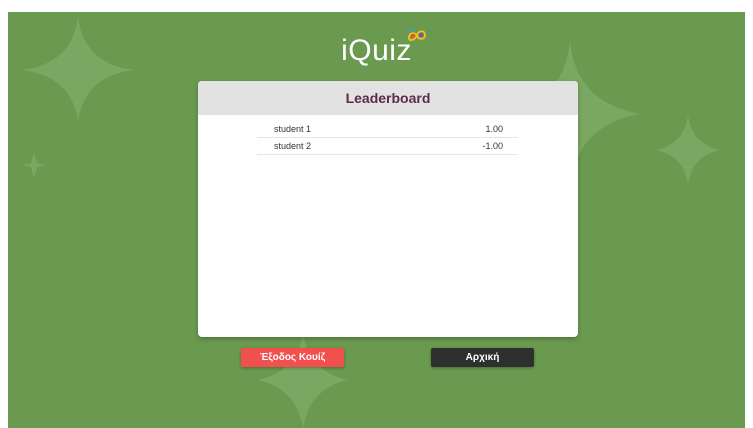  I want to click on leaderboard-row: student 1 1.00, so click(387, 129).